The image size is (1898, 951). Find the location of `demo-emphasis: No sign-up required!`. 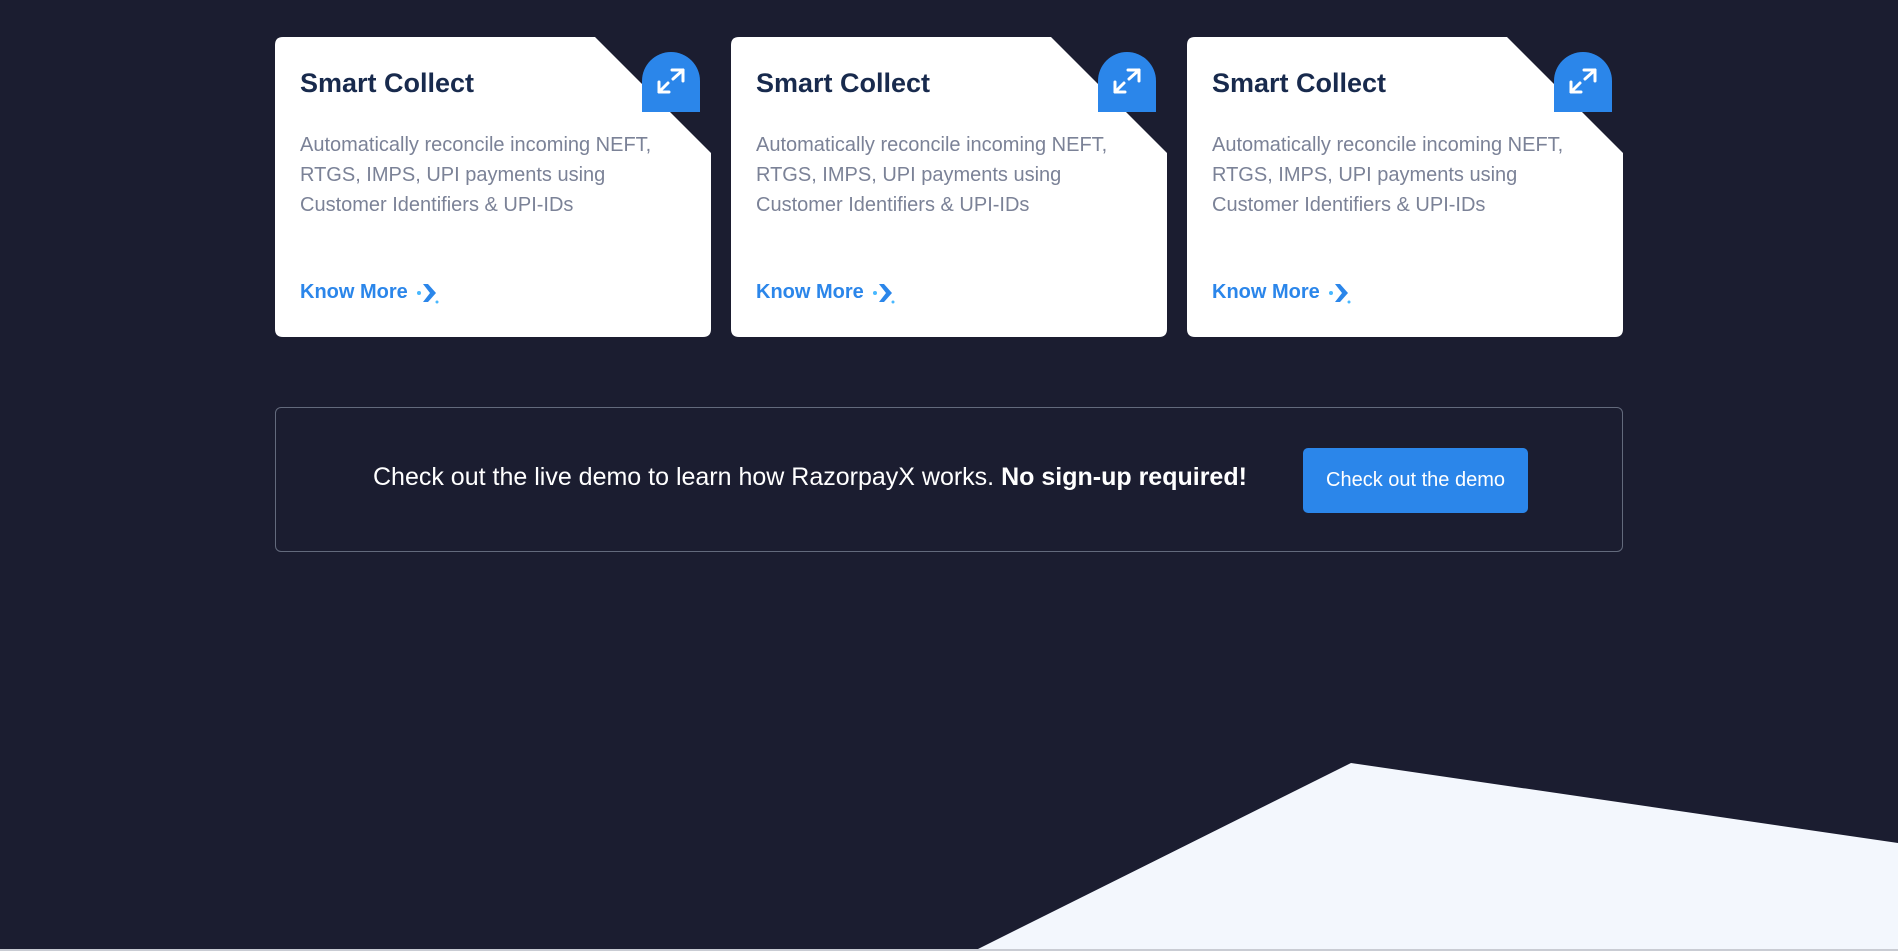

demo-emphasis: No sign-up required! is located at coordinates (1124, 477).